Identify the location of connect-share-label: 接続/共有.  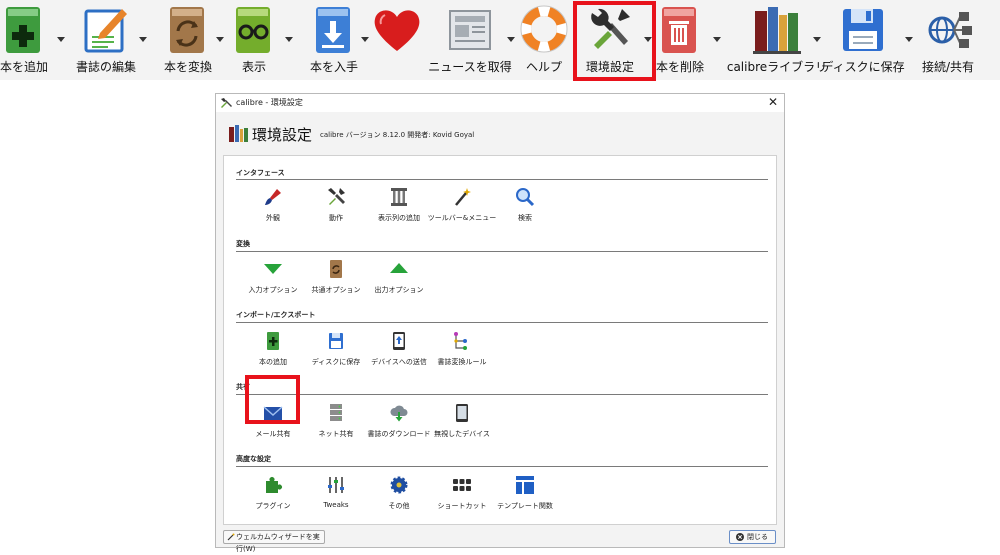
(948, 67).